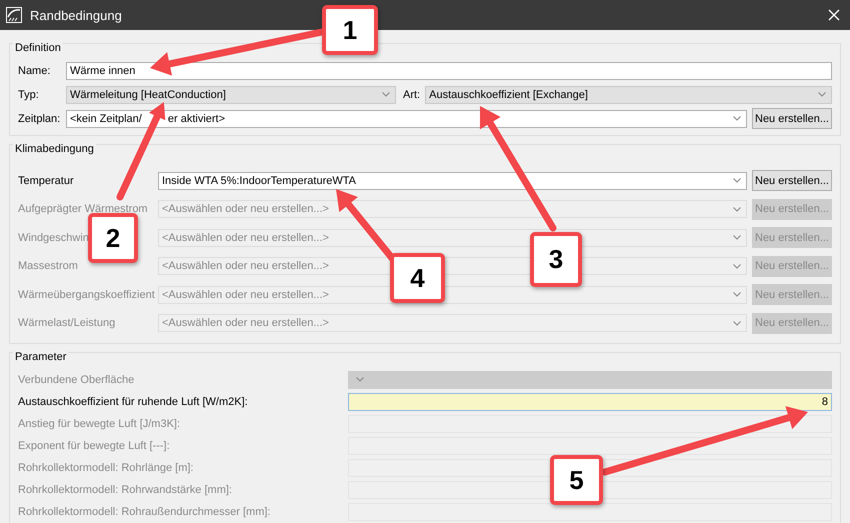  What do you see at coordinates (86, 294) in the screenshot?
I see `field-label: Wärmeübergangskoeffizient` at bounding box center [86, 294].